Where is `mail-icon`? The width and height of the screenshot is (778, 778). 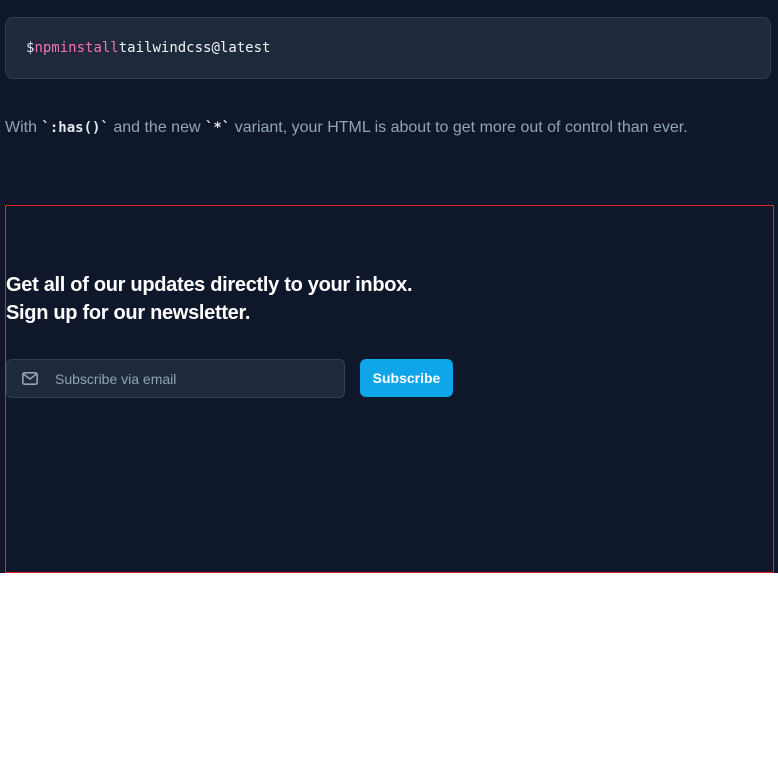 mail-icon is located at coordinates (30, 379).